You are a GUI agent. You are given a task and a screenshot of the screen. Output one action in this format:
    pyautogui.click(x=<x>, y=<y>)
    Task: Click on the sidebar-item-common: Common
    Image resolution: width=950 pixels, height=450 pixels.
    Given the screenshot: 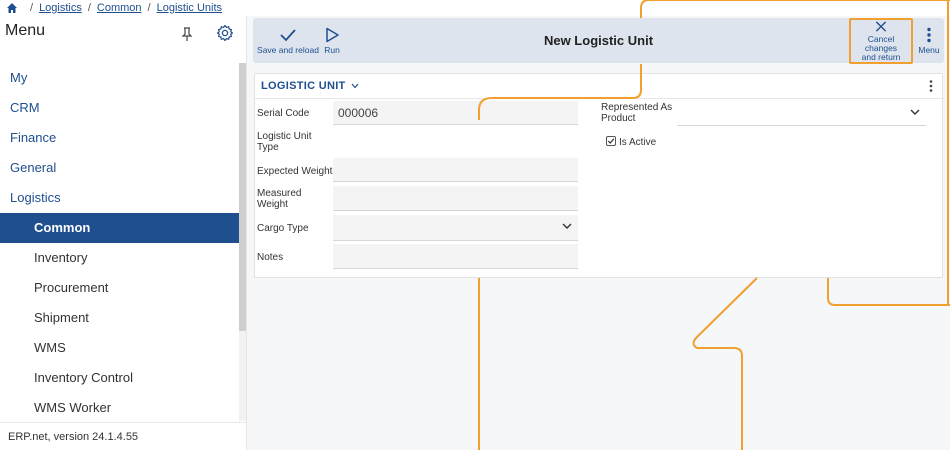 What is the action you would take?
    pyautogui.click(x=119, y=228)
    